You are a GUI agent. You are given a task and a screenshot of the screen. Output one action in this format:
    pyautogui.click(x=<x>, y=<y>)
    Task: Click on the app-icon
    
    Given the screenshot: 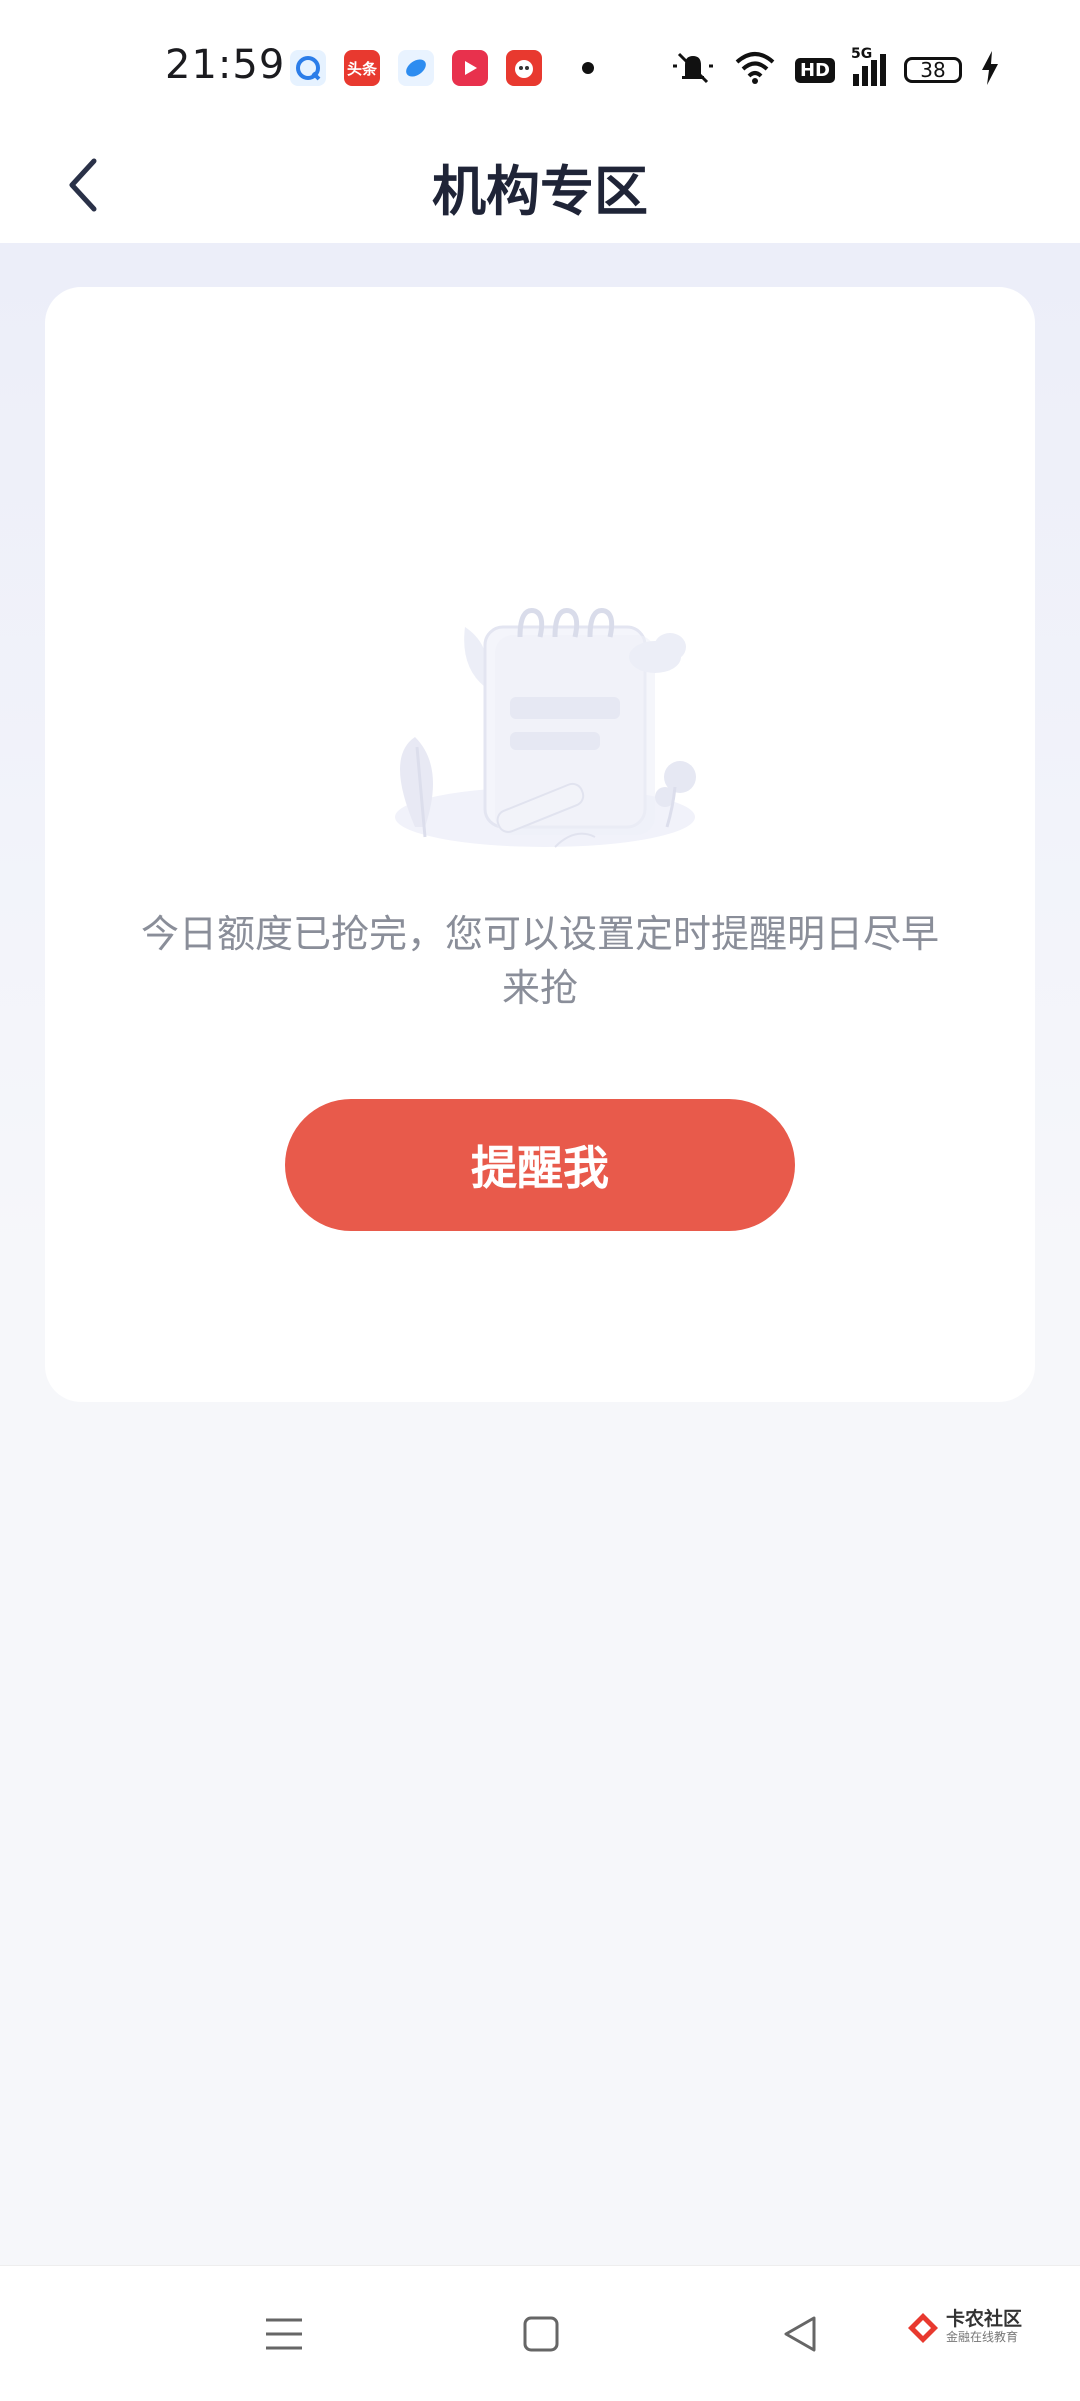 What is the action you would take?
    pyautogui.click(x=416, y=68)
    